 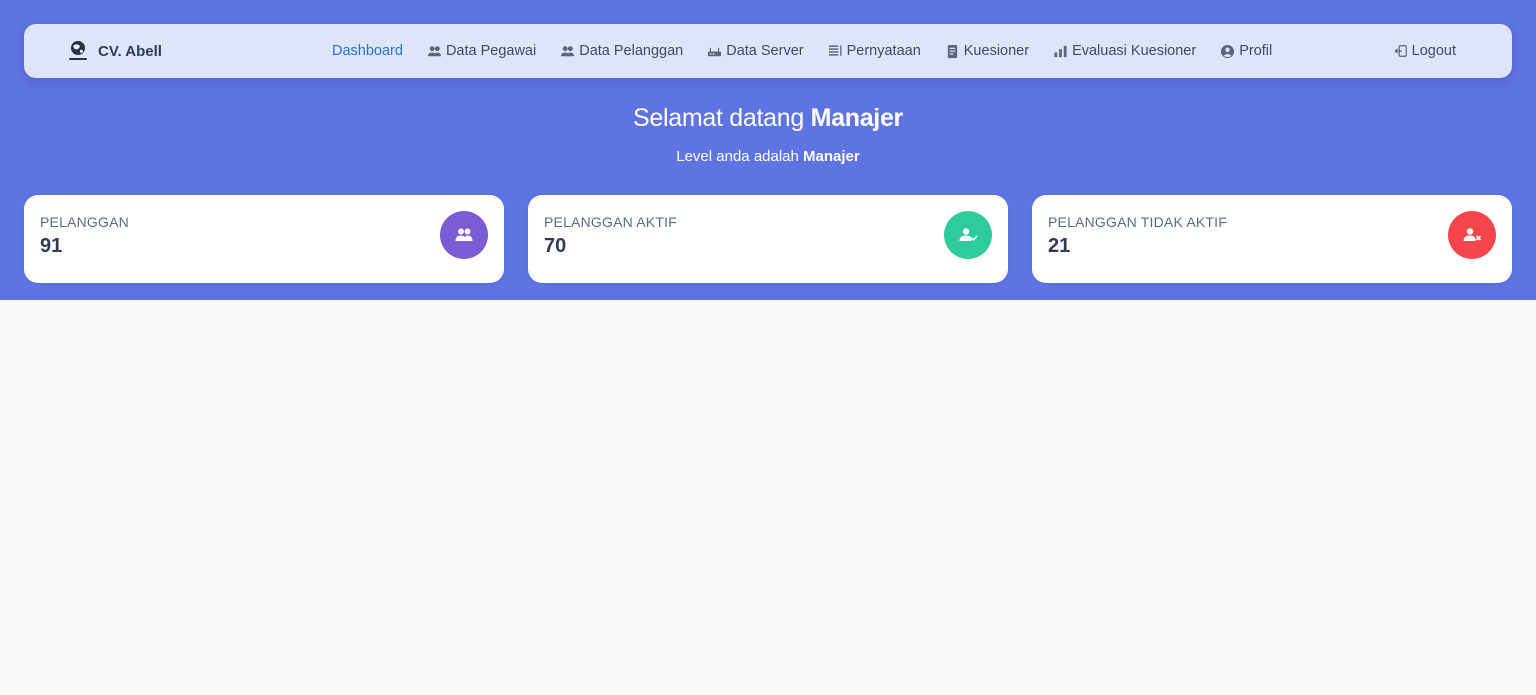 I want to click on level-value: Manajer, so click(x=831, y=156).